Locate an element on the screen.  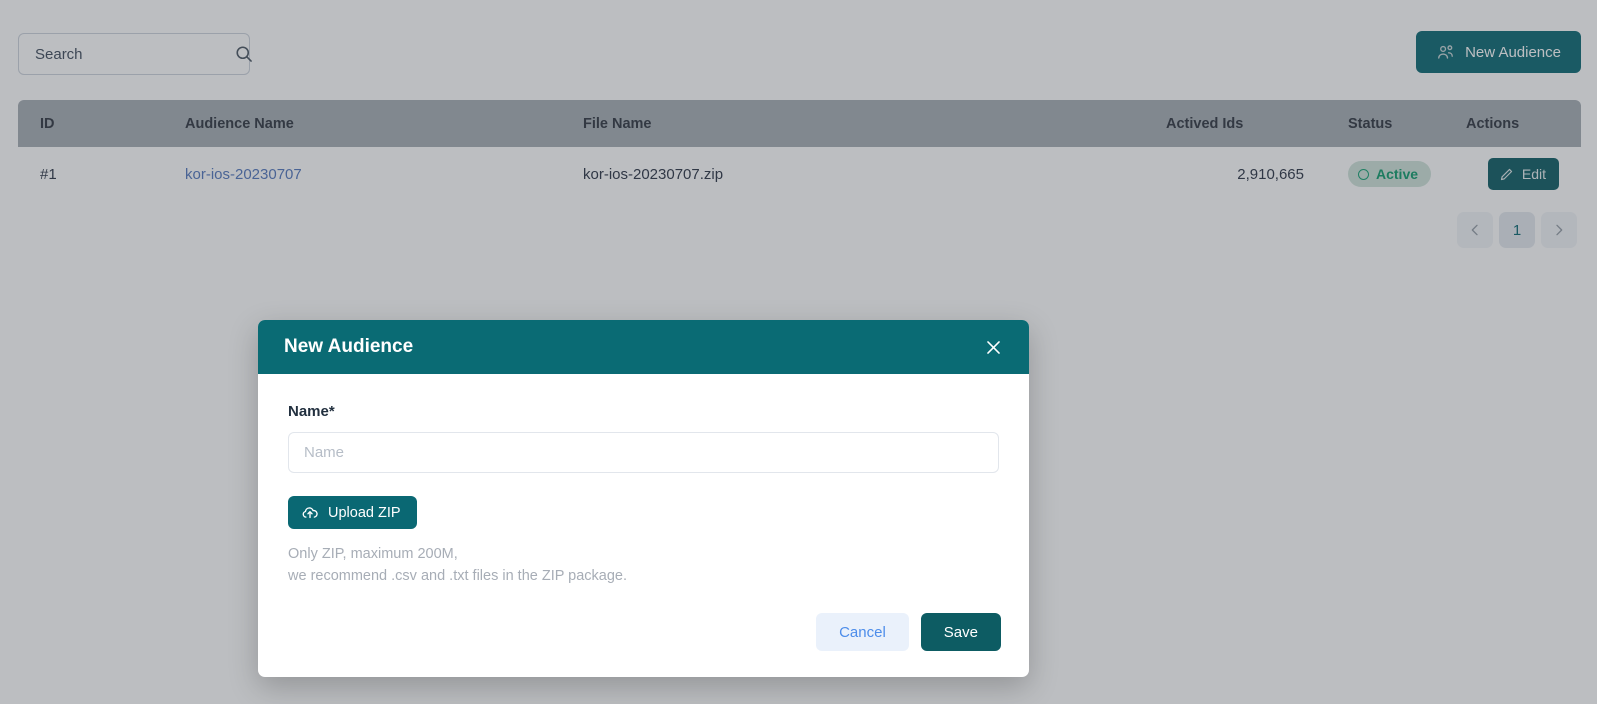
upload-hint-line-1: Only ZIP, maximum 200M, is located at coordinates (373, 554).